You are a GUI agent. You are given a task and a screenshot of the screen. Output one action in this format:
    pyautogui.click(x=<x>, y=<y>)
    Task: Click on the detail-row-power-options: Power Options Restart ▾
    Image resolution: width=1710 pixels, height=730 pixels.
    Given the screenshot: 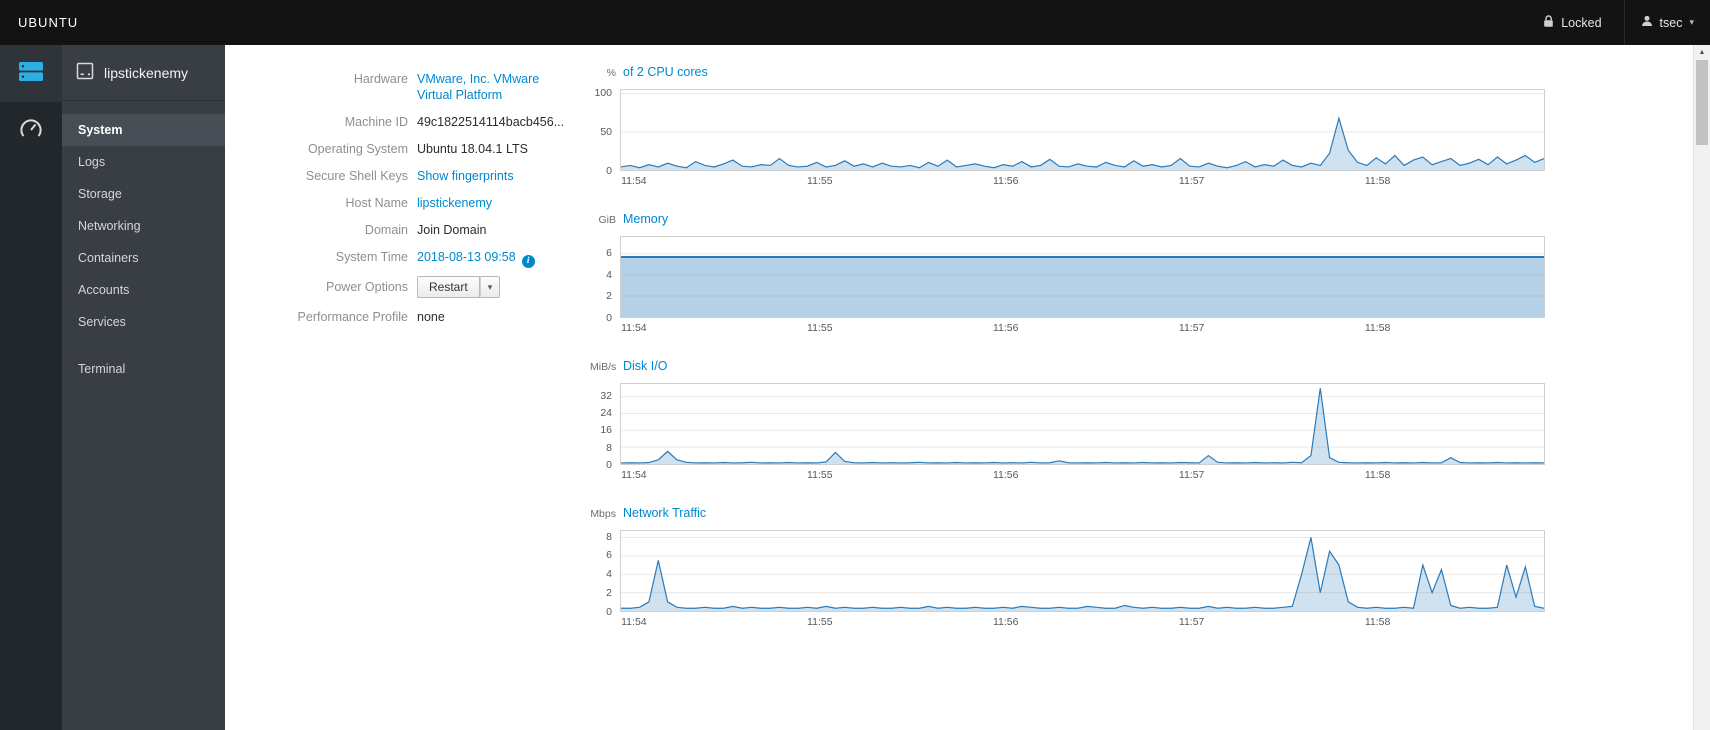 What is the action you would take?
    pyautogui.click(x=407, y=287)
    